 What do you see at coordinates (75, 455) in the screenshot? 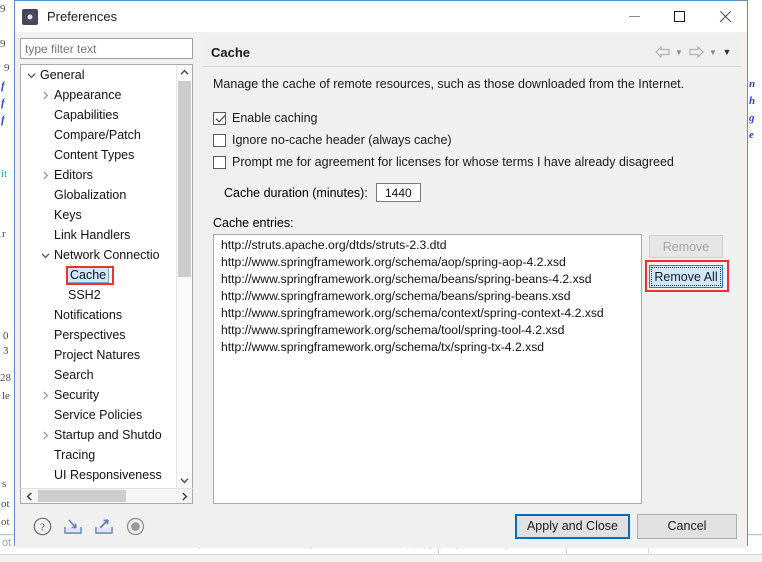
I see `sidebar-item-label: Tracing` at bounding box center [75, 455].